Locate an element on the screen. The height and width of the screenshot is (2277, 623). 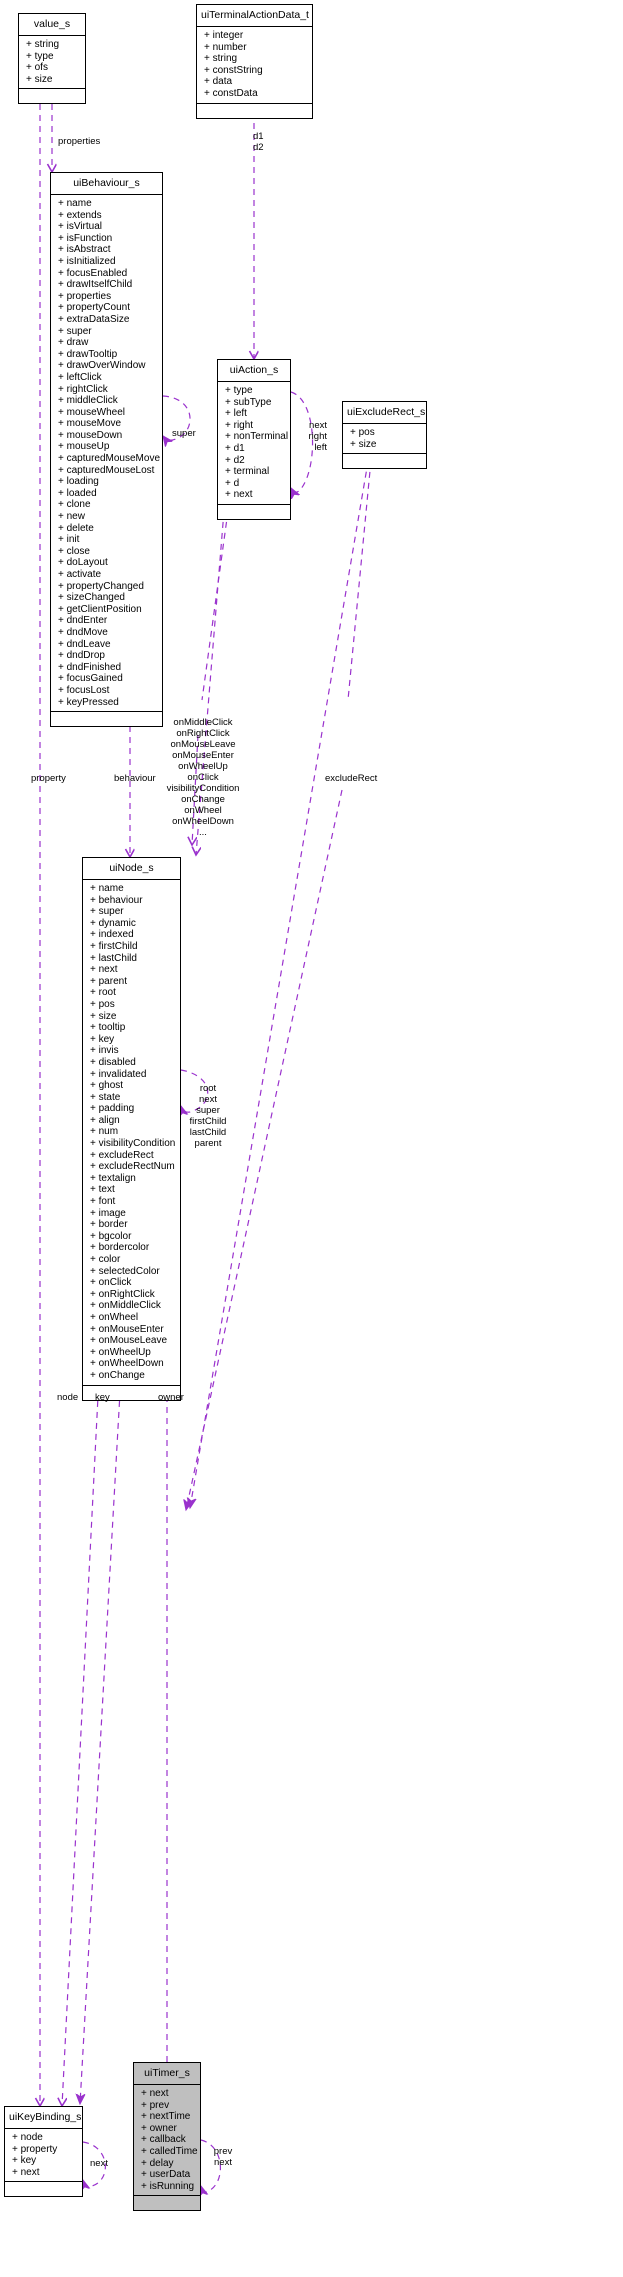
attribute: + isRunning is located at coordinates (168, 2186).